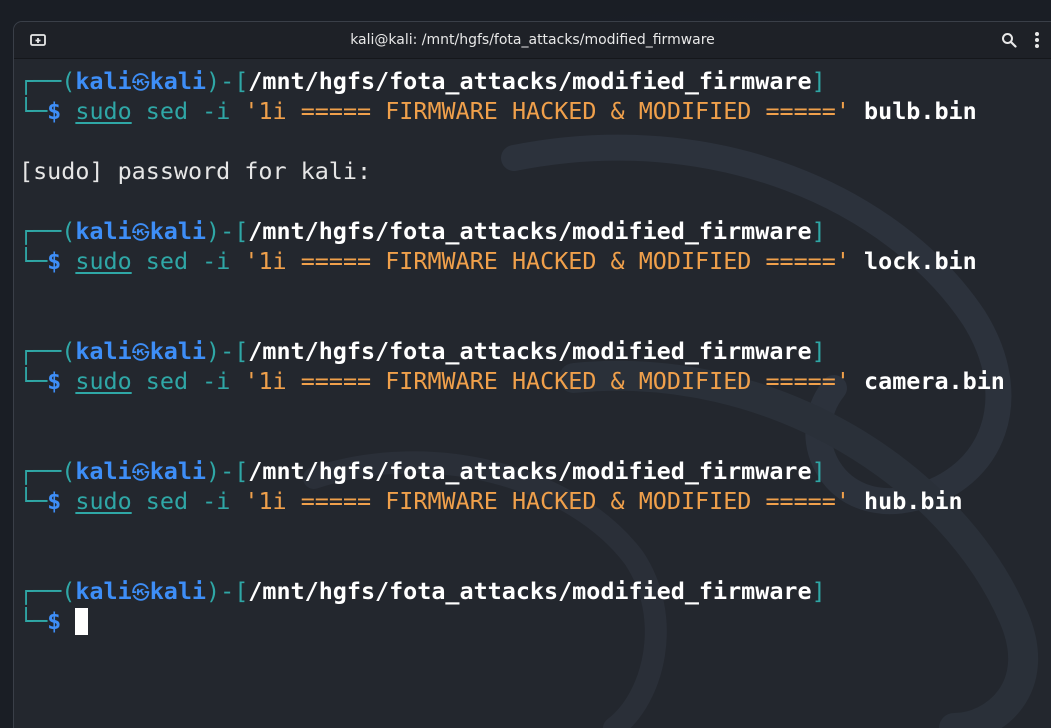 This screenshot has height=728, width=1051. I want to click on command-file: bulb.bin, so click(920, 111).